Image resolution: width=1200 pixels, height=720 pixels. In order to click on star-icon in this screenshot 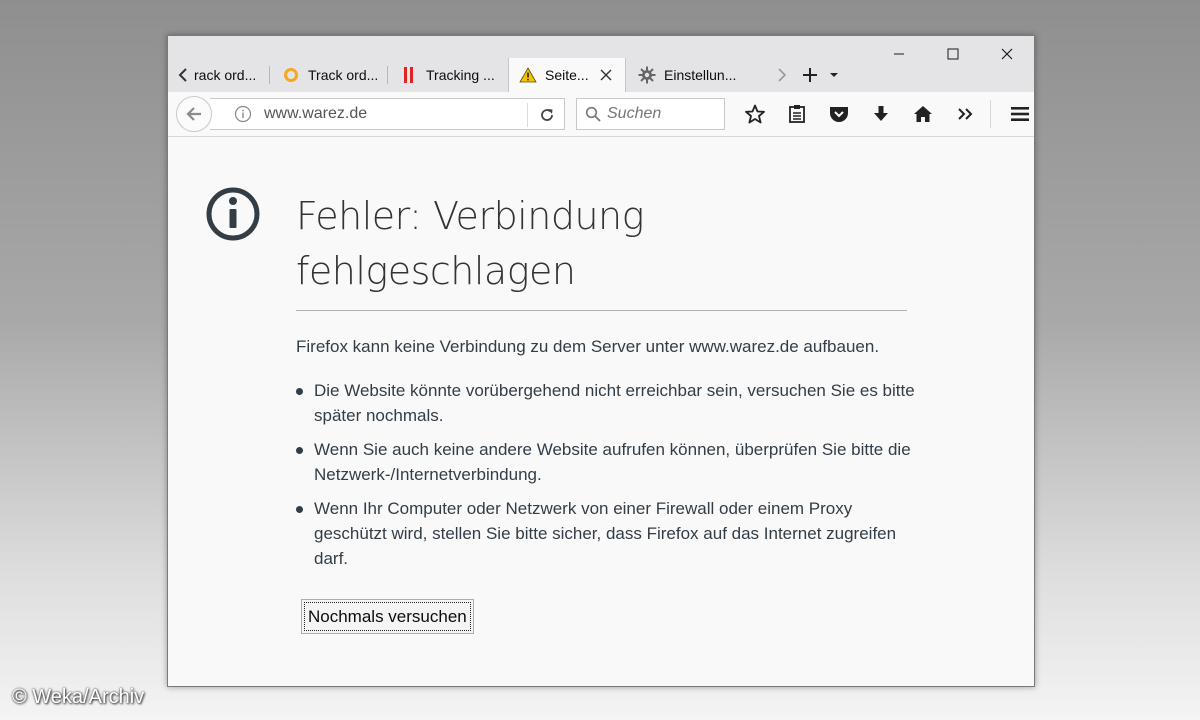, I will do `click(755, 114)`.